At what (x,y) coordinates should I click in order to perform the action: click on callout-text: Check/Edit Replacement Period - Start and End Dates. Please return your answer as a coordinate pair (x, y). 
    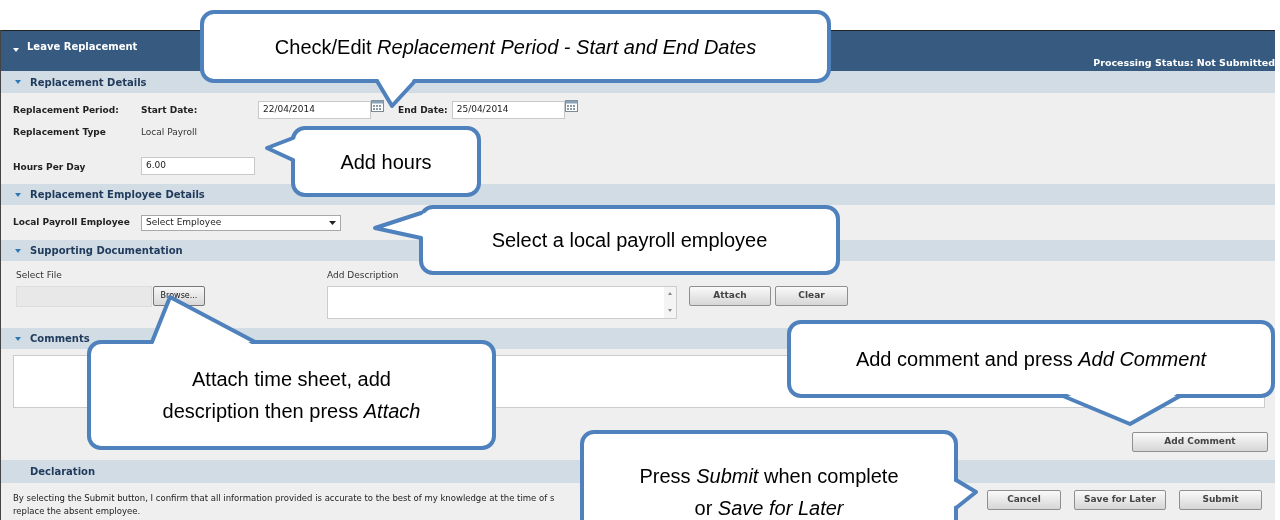
    Looking at the image, I should click on (515, 47).